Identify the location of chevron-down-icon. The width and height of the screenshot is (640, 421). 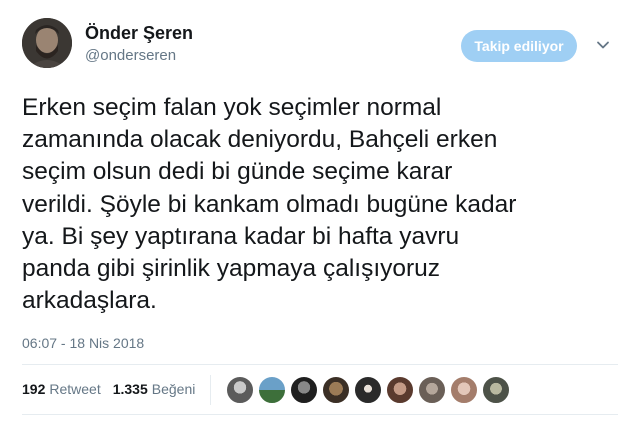
(603, 45).